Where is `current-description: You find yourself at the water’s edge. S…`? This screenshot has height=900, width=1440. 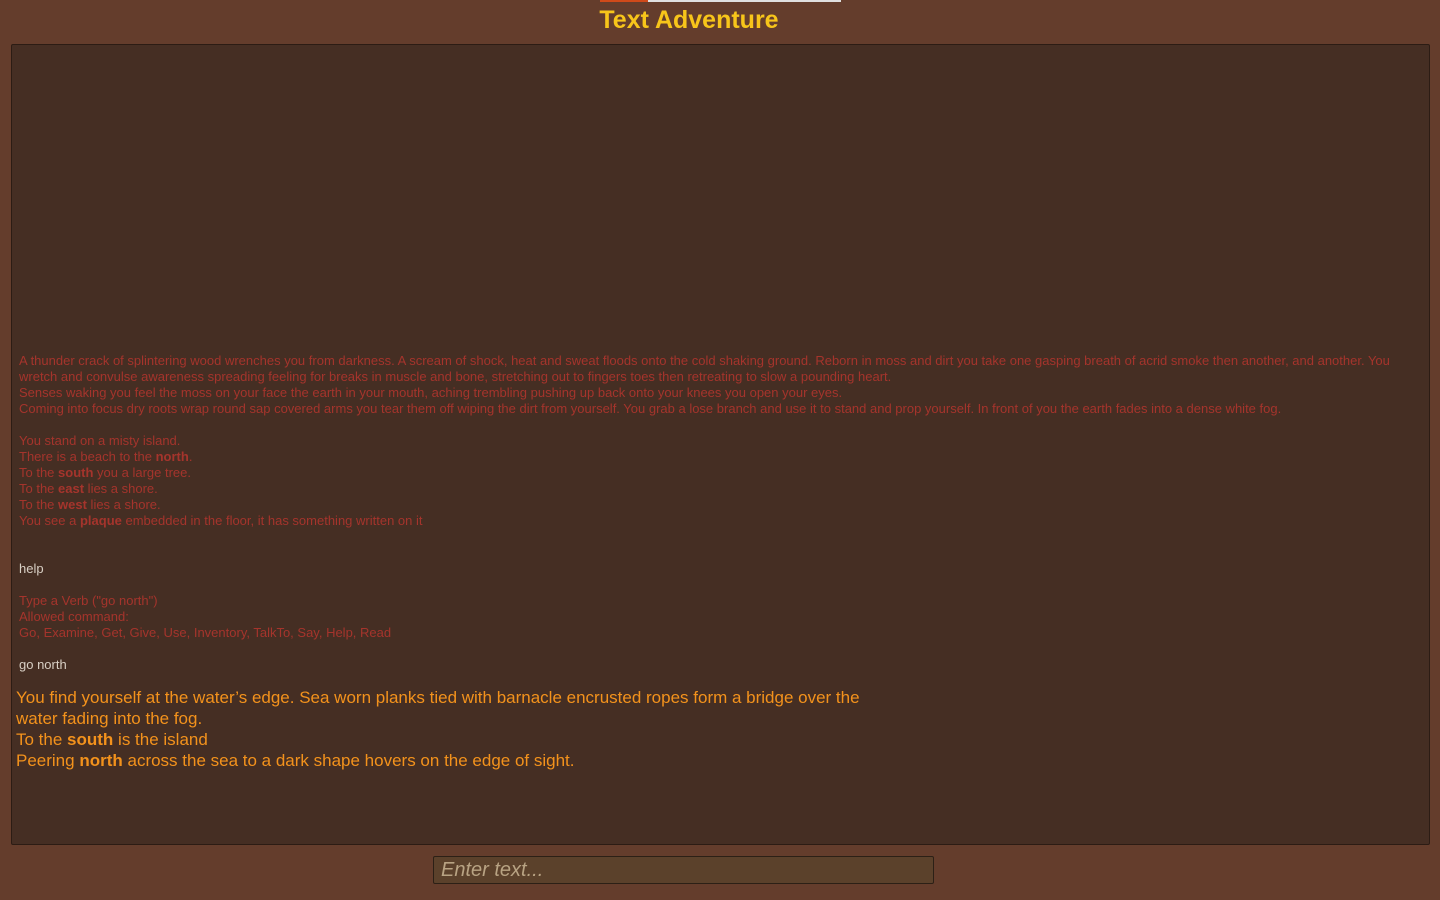 current-description: You find yourself at the water’s edge. S… is located at coordinates (438, 708).